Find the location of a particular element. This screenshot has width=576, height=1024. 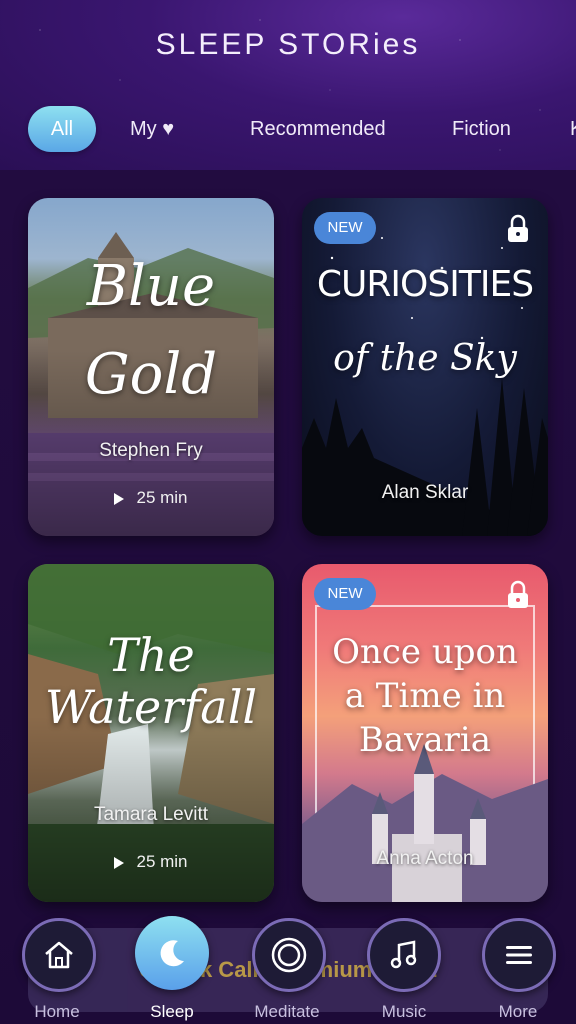

story-card-curiosities: NEW CURIOSITIES of the Sky Alan Sklar is located at coordinates (425, 367).